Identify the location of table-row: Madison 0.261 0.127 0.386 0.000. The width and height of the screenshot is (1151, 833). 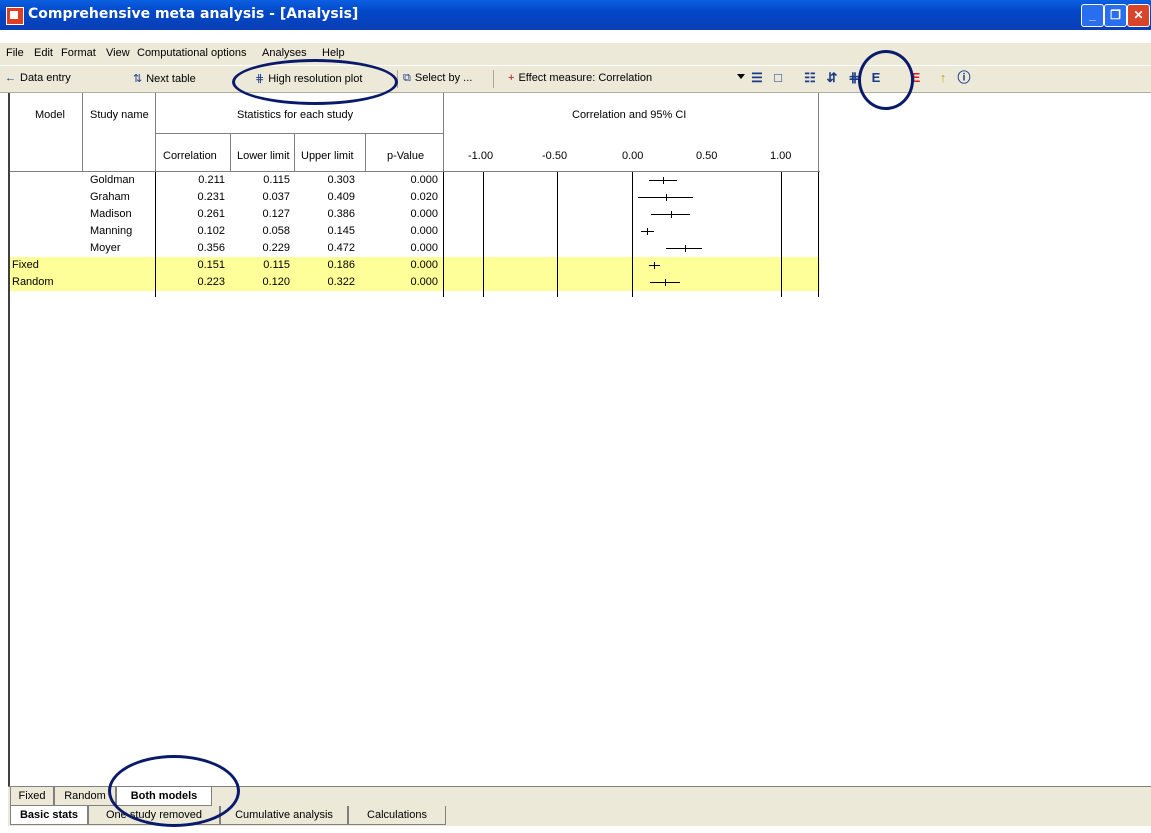
(415, 214).